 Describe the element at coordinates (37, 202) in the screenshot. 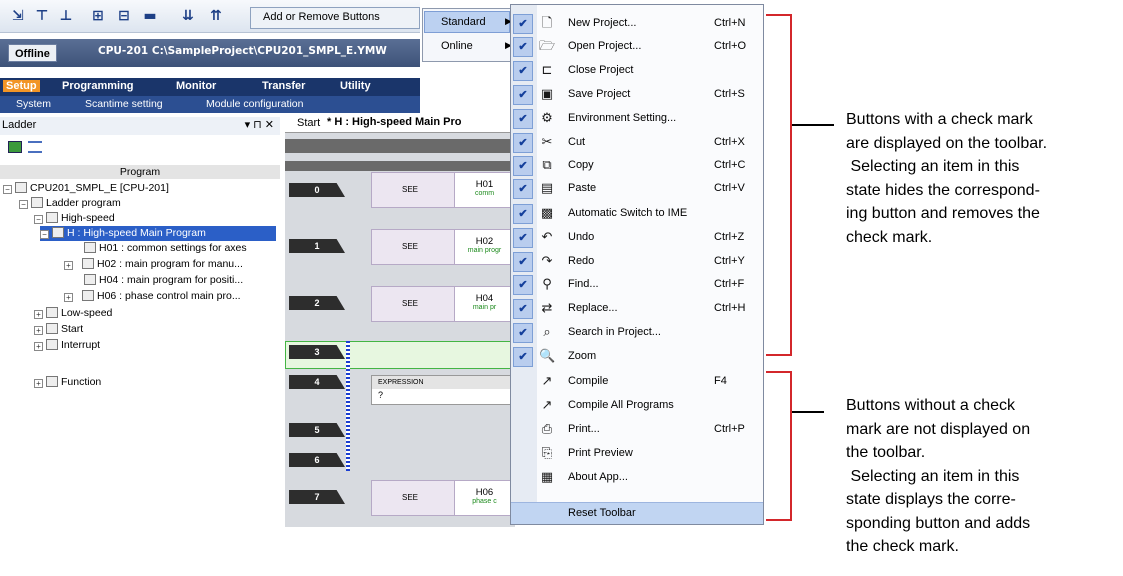

I see `folder-icon` at that location.